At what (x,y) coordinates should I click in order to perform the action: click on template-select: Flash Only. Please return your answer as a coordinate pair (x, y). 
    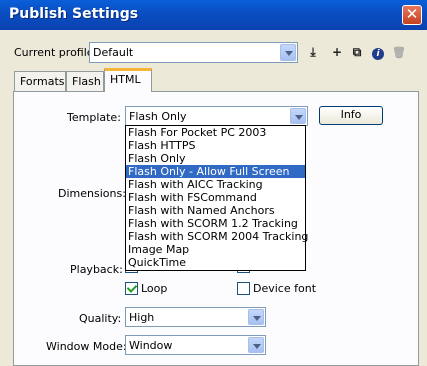
    Looking at the image, I should click on (216, 116).